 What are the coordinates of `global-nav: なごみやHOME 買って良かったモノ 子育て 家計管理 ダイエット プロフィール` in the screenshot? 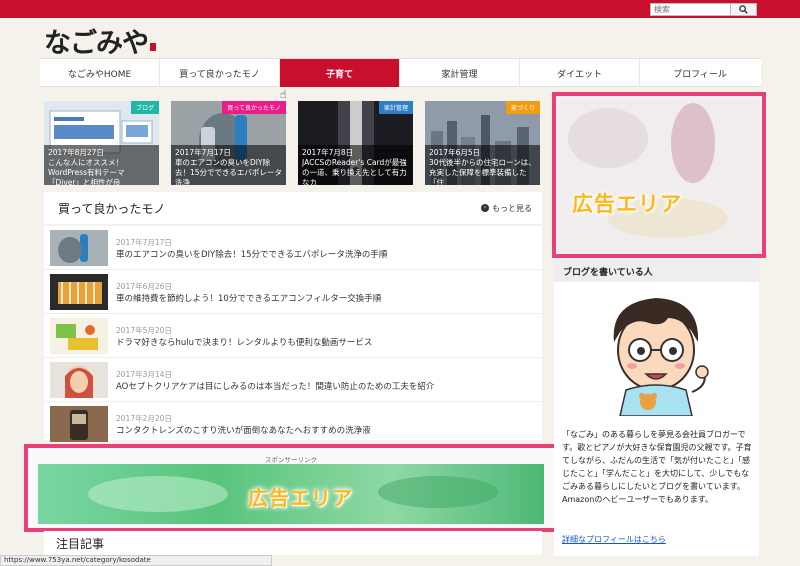 It's located at (400, 72).